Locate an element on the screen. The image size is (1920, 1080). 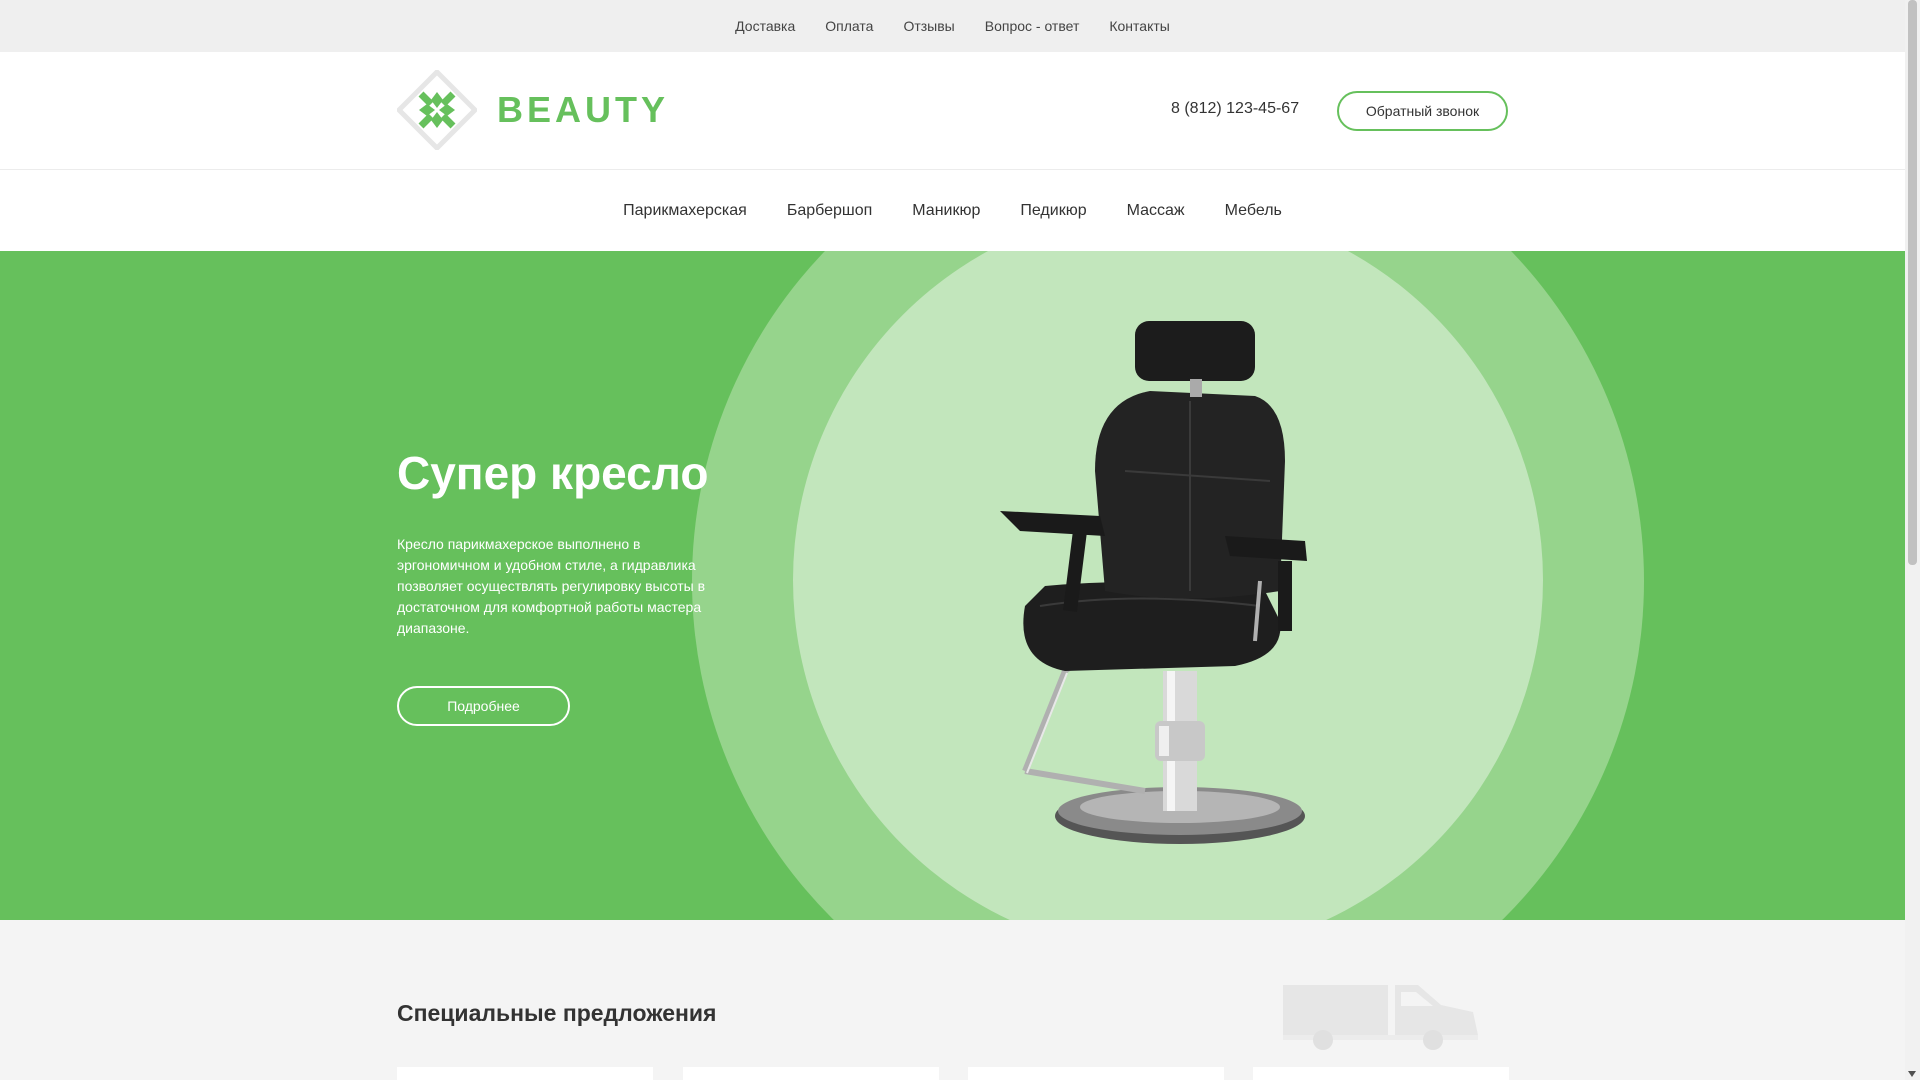
barber-chair-image is located at coordinates (1153, 582).